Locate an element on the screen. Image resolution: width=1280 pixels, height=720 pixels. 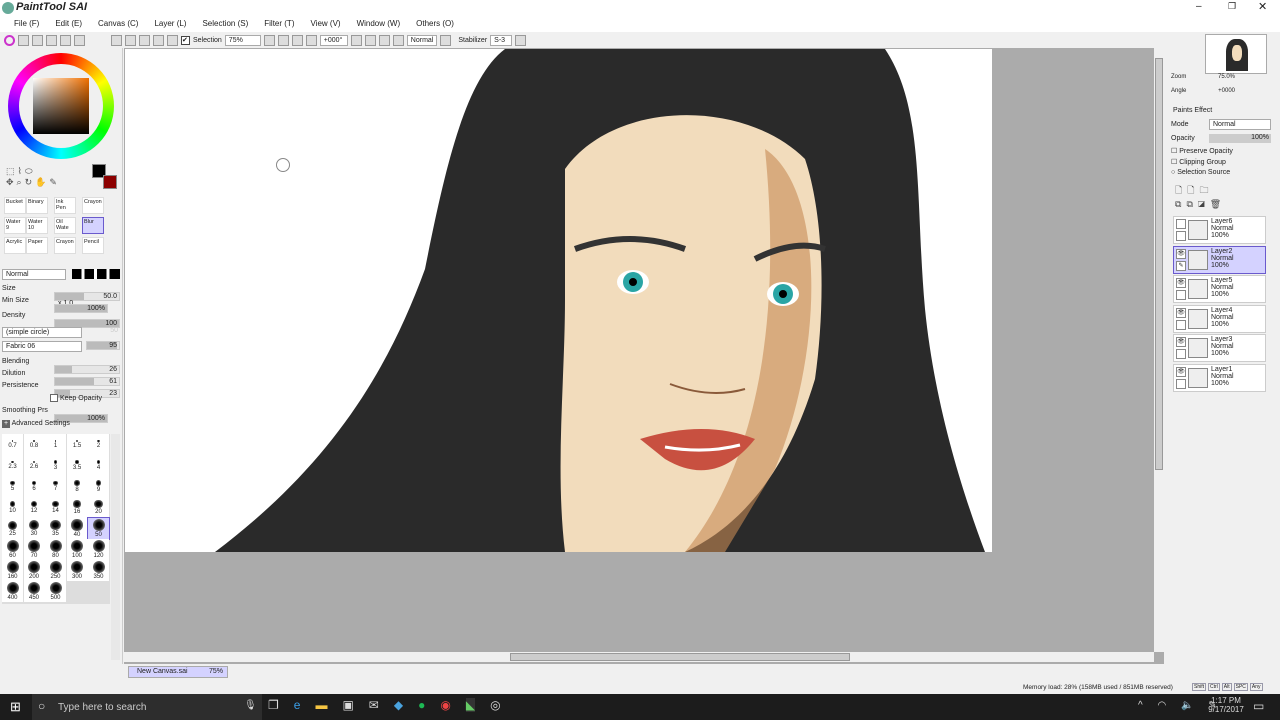
layer-actions: 🗋🗋🗀 ⧉⧉◪🗑 is located at coordinates (1200, 196).